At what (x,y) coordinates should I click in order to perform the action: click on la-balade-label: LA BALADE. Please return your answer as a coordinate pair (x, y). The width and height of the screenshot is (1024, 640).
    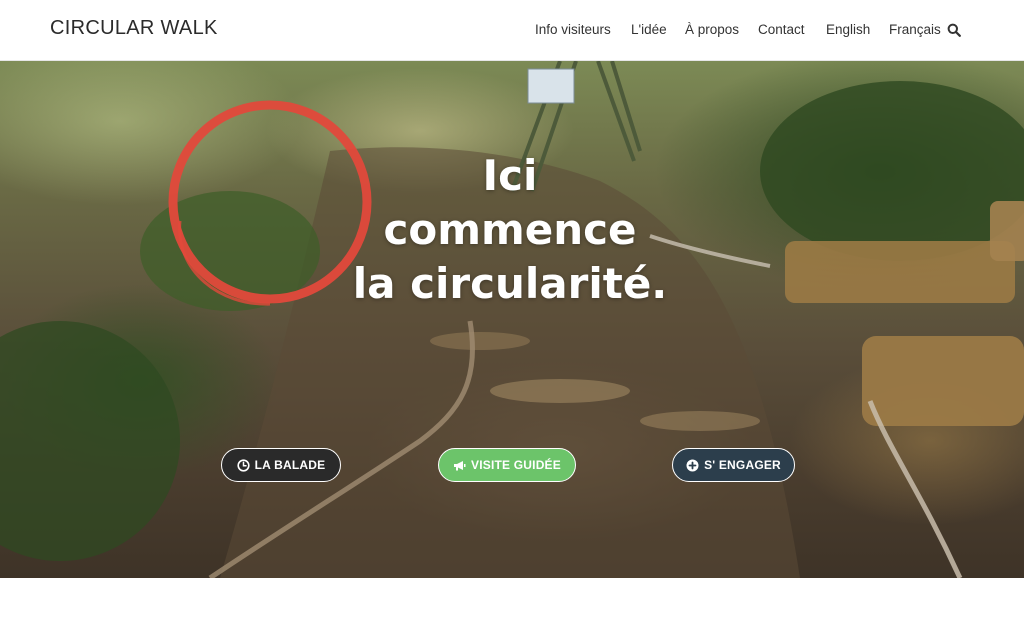
    Looking at the image, I should click on (290, 465).